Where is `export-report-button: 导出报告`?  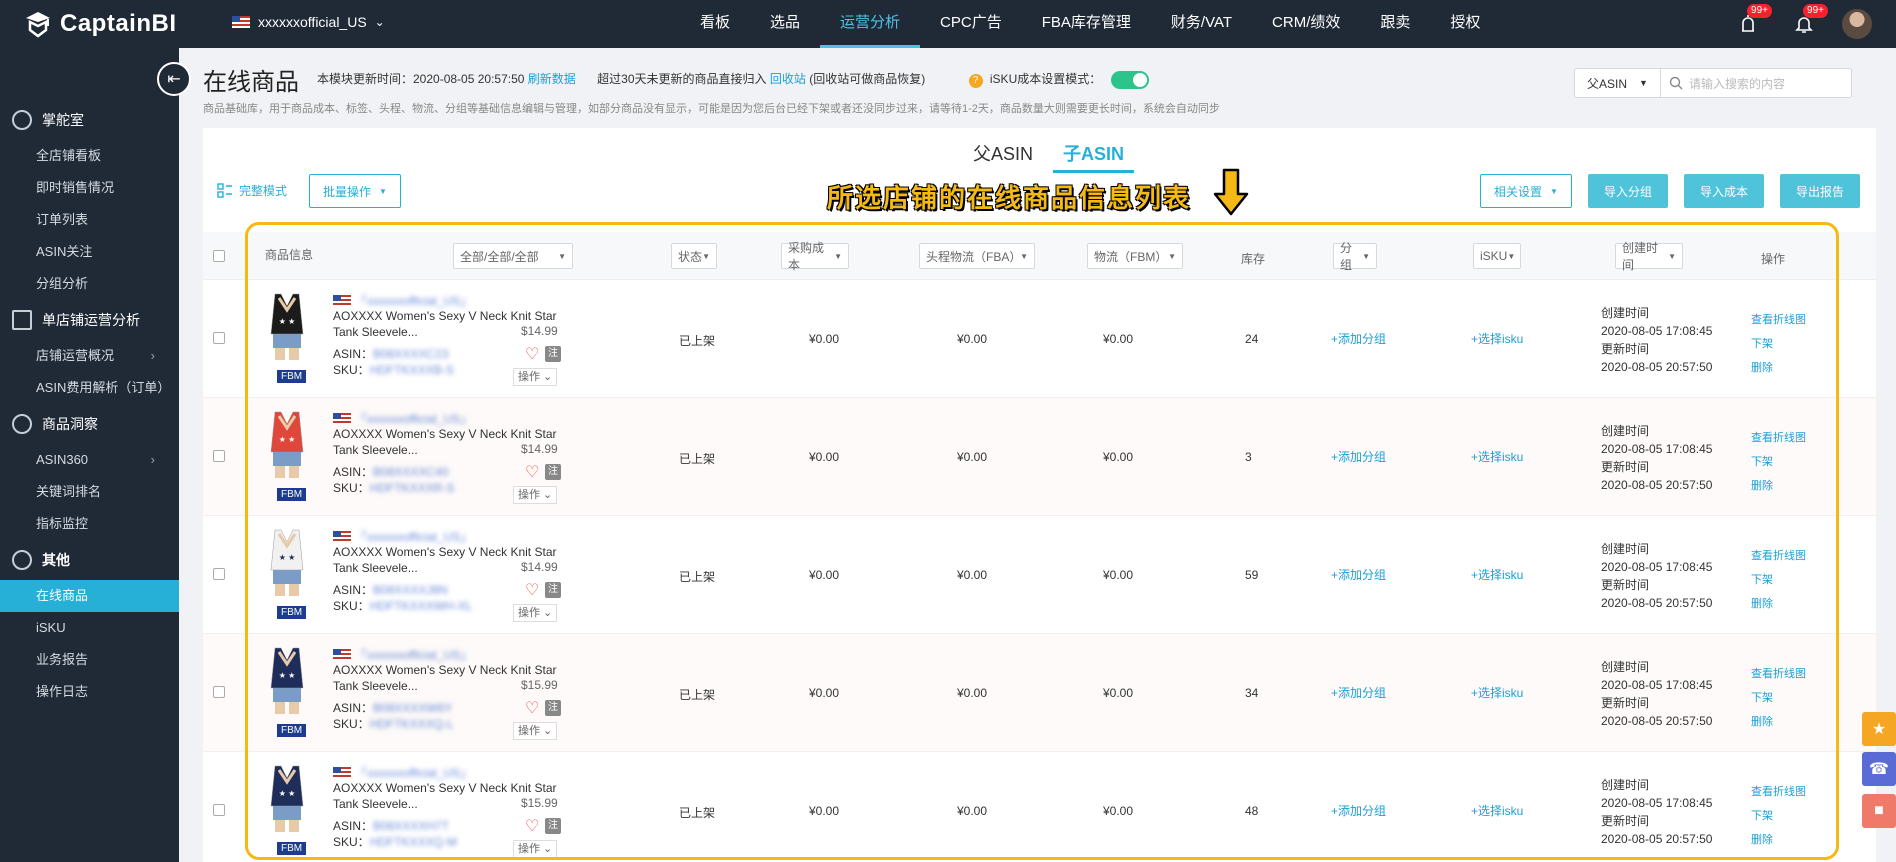
export-report-button: 导出报告 is located at coordinates (1820, 191).